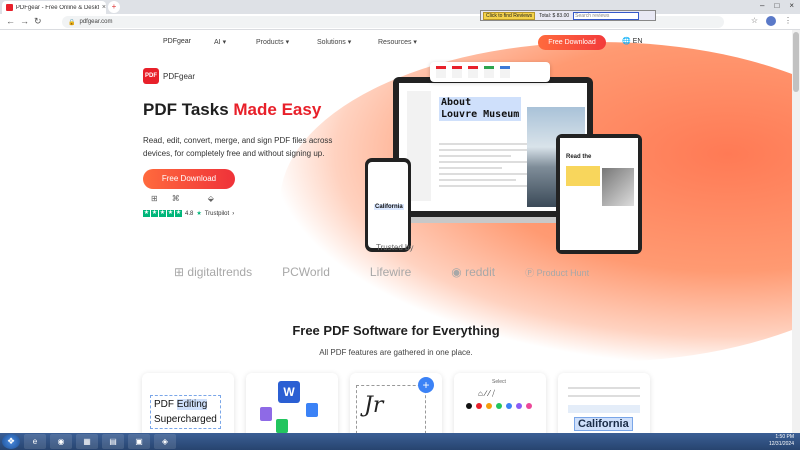 This screenshot has width=800, height=450. What do you see at coordinates (603, 424) in the screenshot?
I see `ocr-sample-text: California` at bounding box center [603, 424].